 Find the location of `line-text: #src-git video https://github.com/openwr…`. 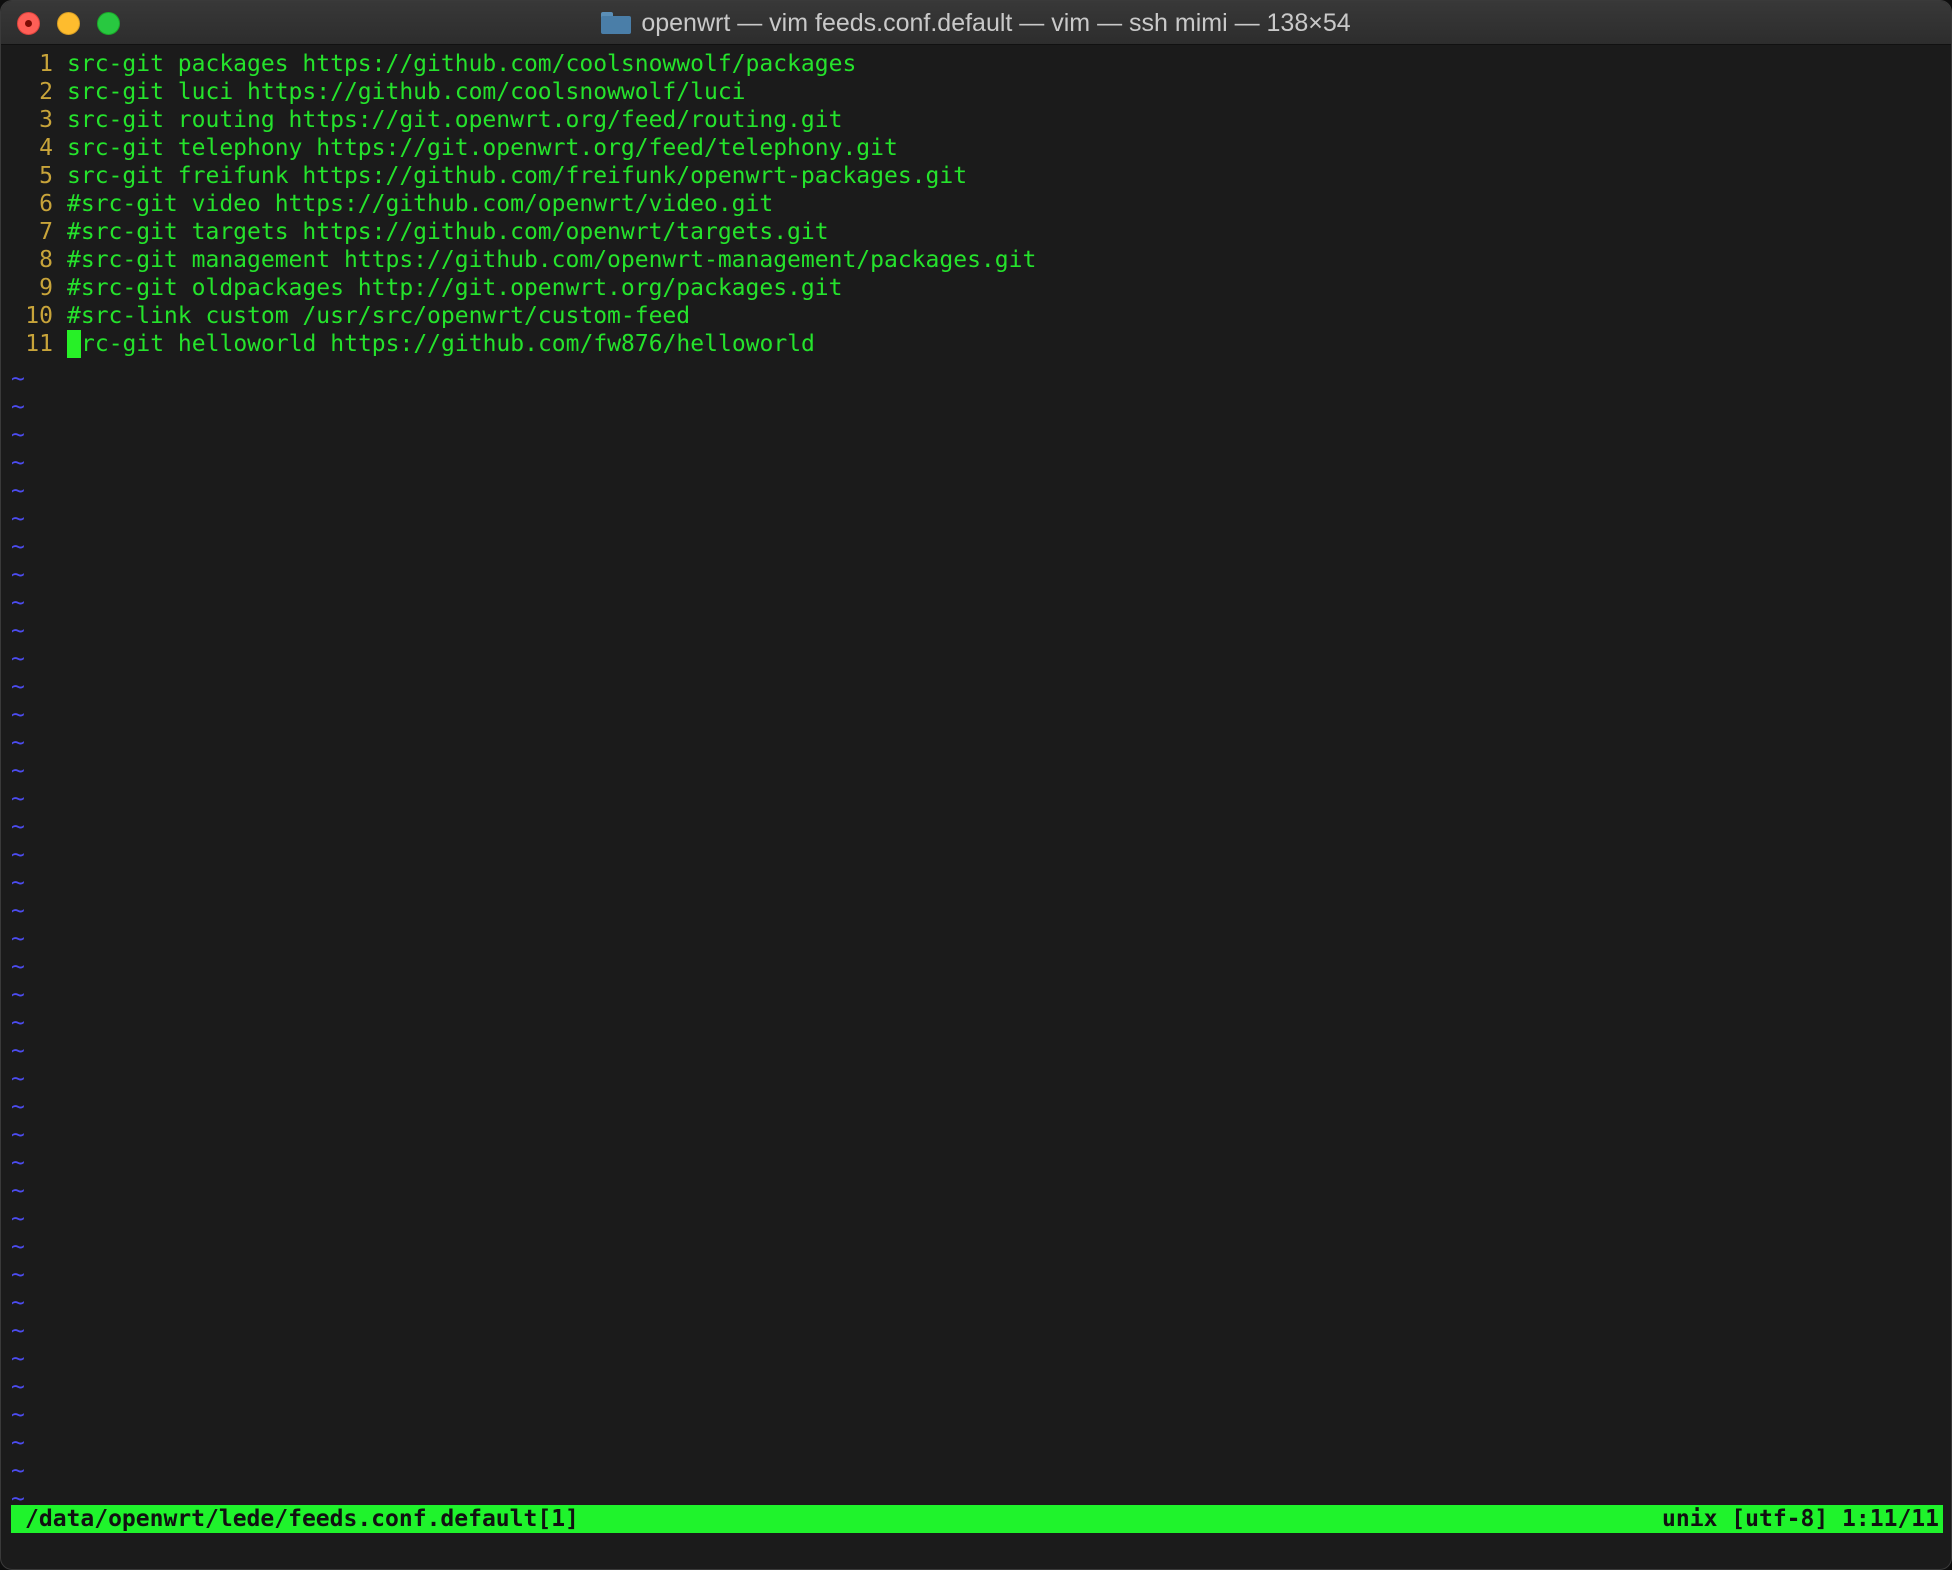

line-text: #src-git video https://github.com/openwr… is located at coordinates (420, 204).